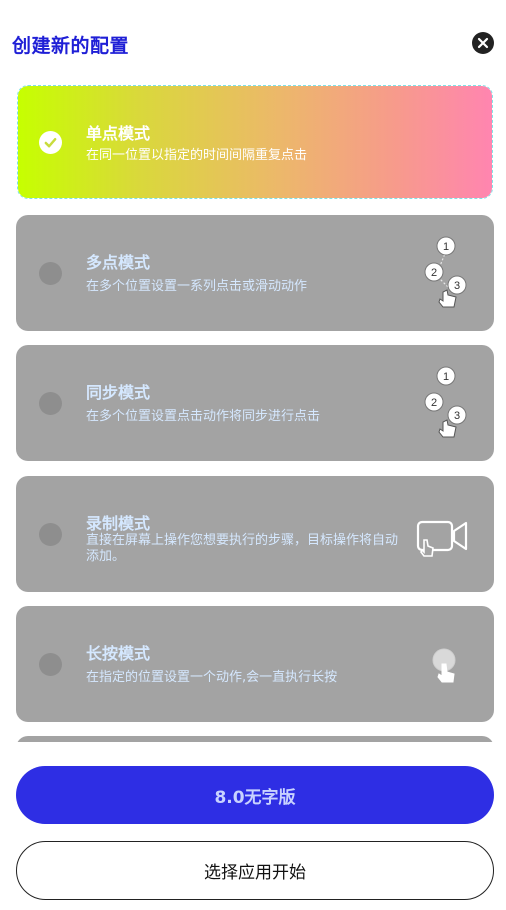 Image resolution: width=506 pixels, height=910 pixels. What do you see at coordinates (71, 46) in the screenshot?
I see `page-title: 创建新的配置` at bounding box center [71, 46].